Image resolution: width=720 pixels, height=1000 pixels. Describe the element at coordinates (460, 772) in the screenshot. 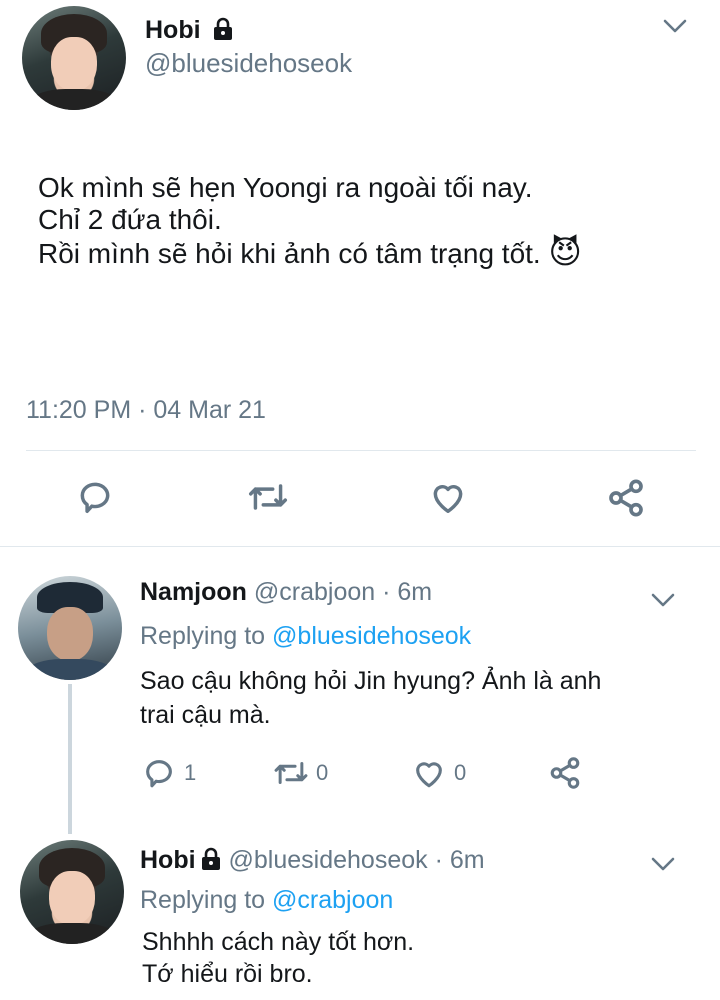

I see `like-count: 0` at that location.